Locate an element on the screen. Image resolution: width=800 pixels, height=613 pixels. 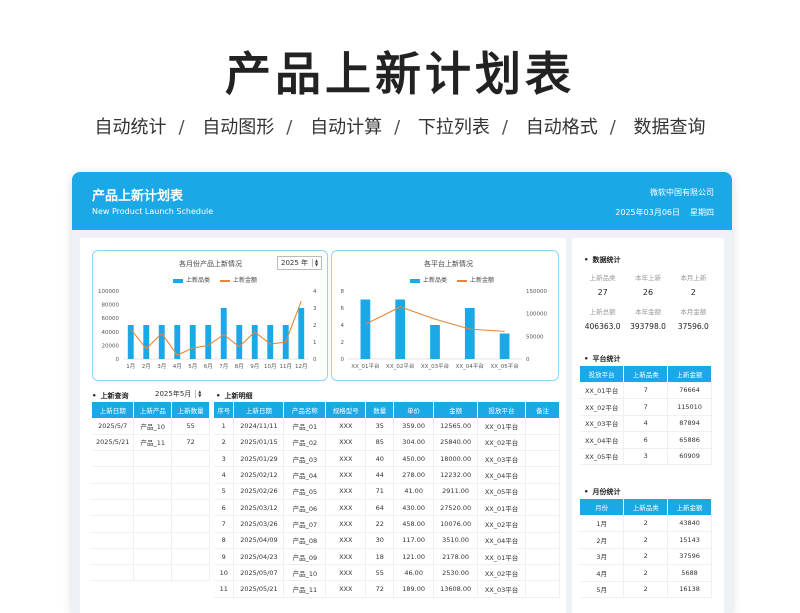
table-cell: 产品_10 is located at coordinates (305, 573).